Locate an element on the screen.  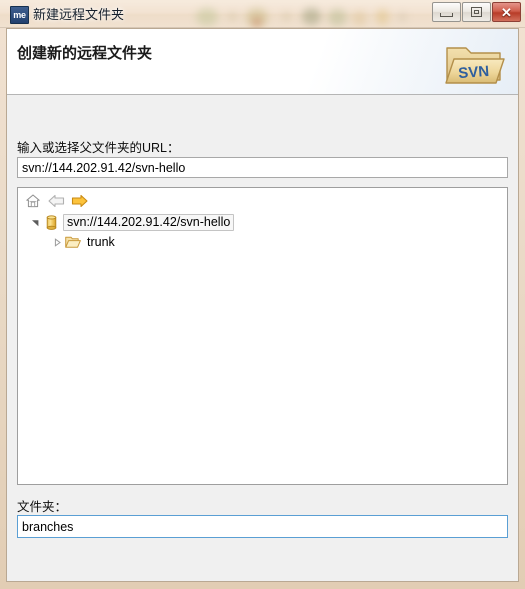
svg-text: SVN is located at coordinates (474, 72).